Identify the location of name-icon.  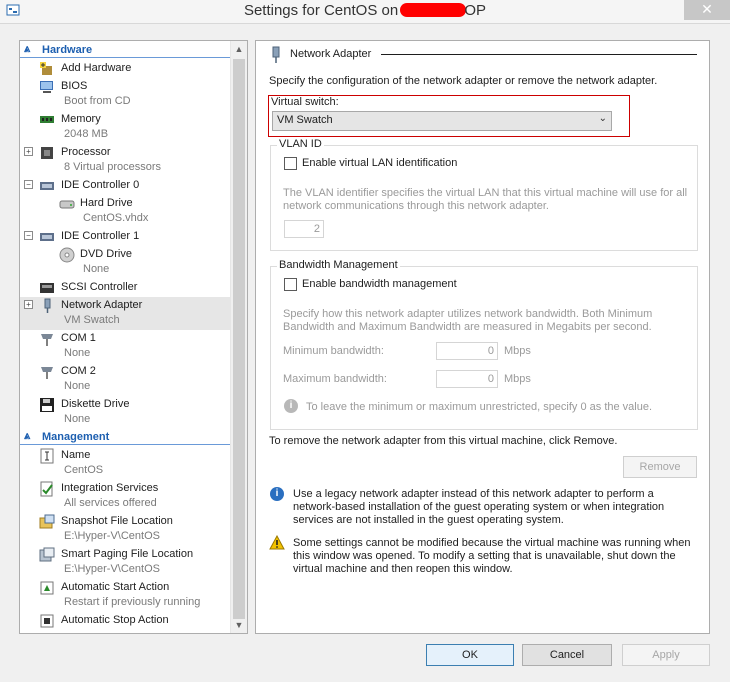
(47, 456).